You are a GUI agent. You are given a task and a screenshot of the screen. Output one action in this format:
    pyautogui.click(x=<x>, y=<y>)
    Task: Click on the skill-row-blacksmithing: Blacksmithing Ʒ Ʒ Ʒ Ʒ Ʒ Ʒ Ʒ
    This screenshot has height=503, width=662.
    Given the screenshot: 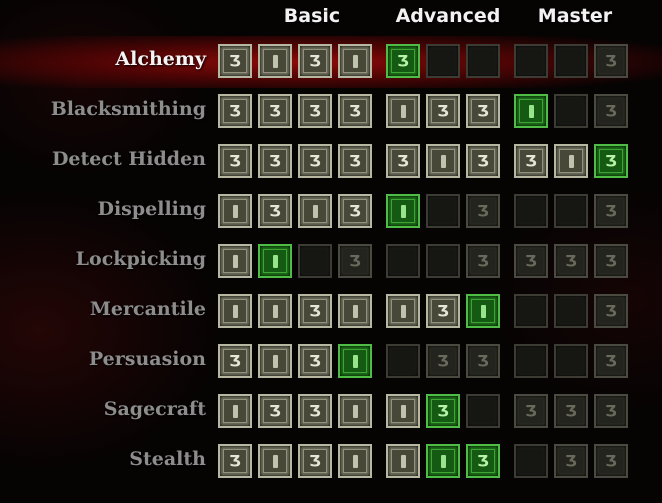 What is the action you would take?
    pyautogui.click(x=331, y=112)
    